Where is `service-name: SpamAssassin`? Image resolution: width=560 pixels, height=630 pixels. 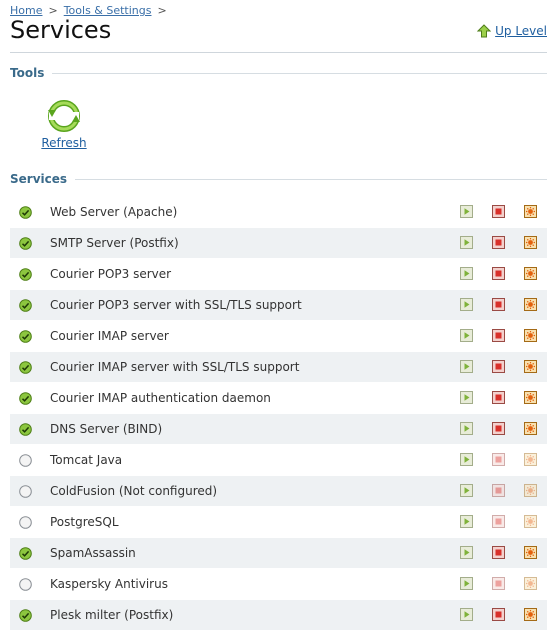 service-name: SpamAssassin is located at coordinates (93, 553).